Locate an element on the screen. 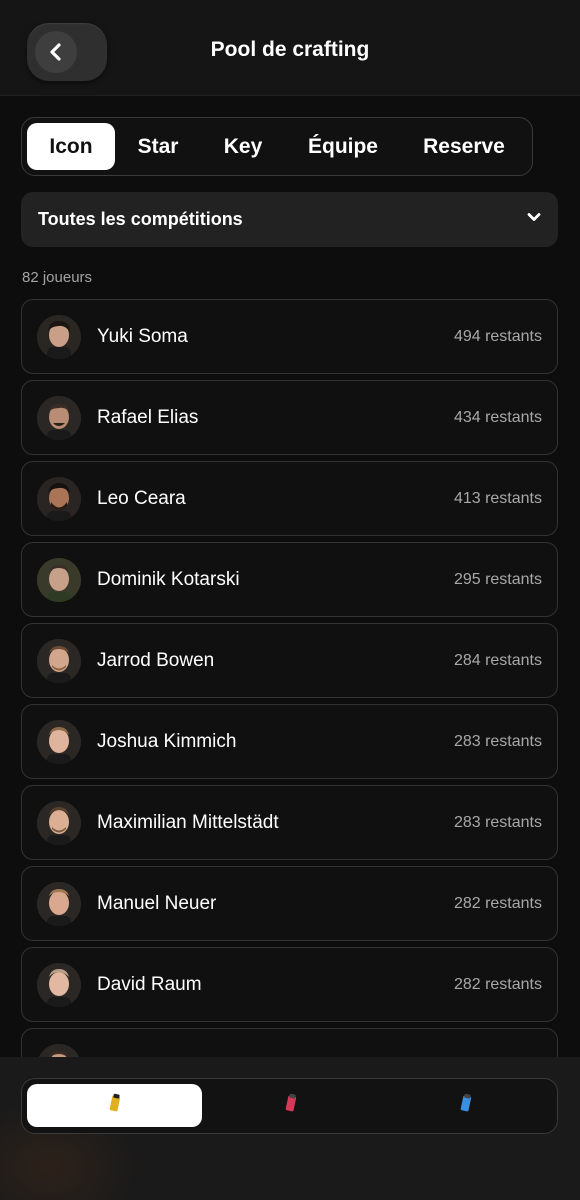 The image size is (580, 1200). player-name: David Raum is located at coordinates (149, 984).